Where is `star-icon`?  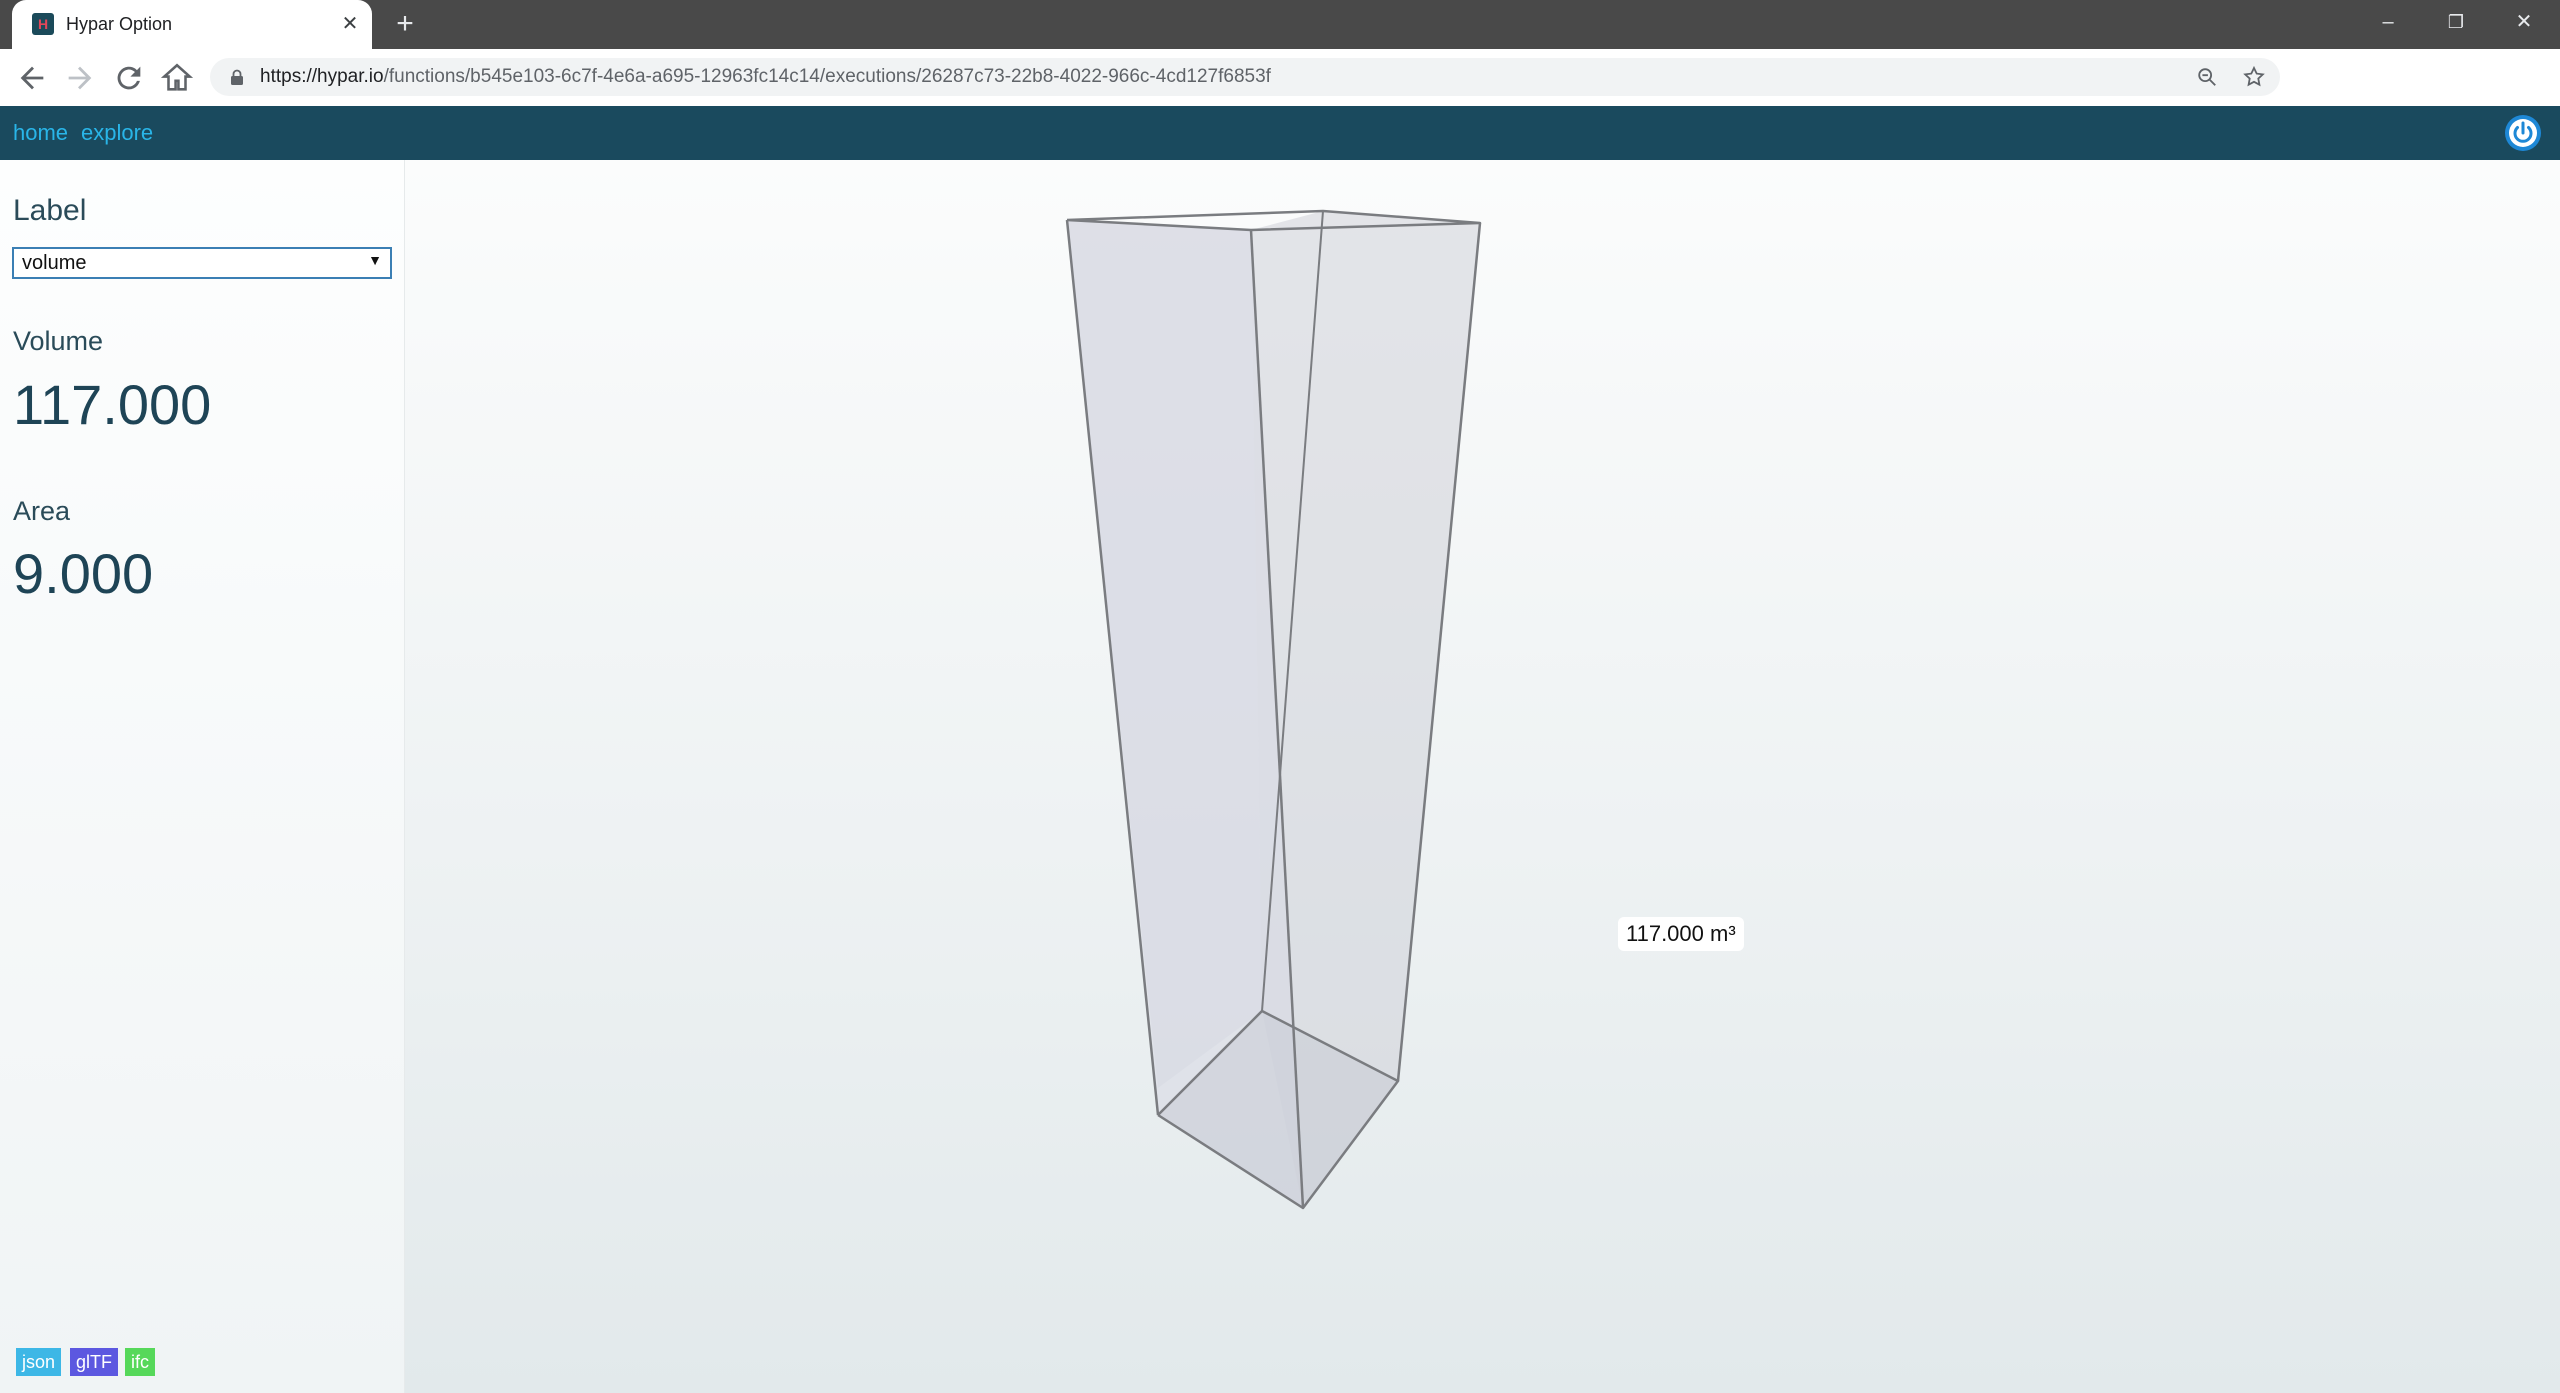 star-icon is located at coordinates (2254, 77).